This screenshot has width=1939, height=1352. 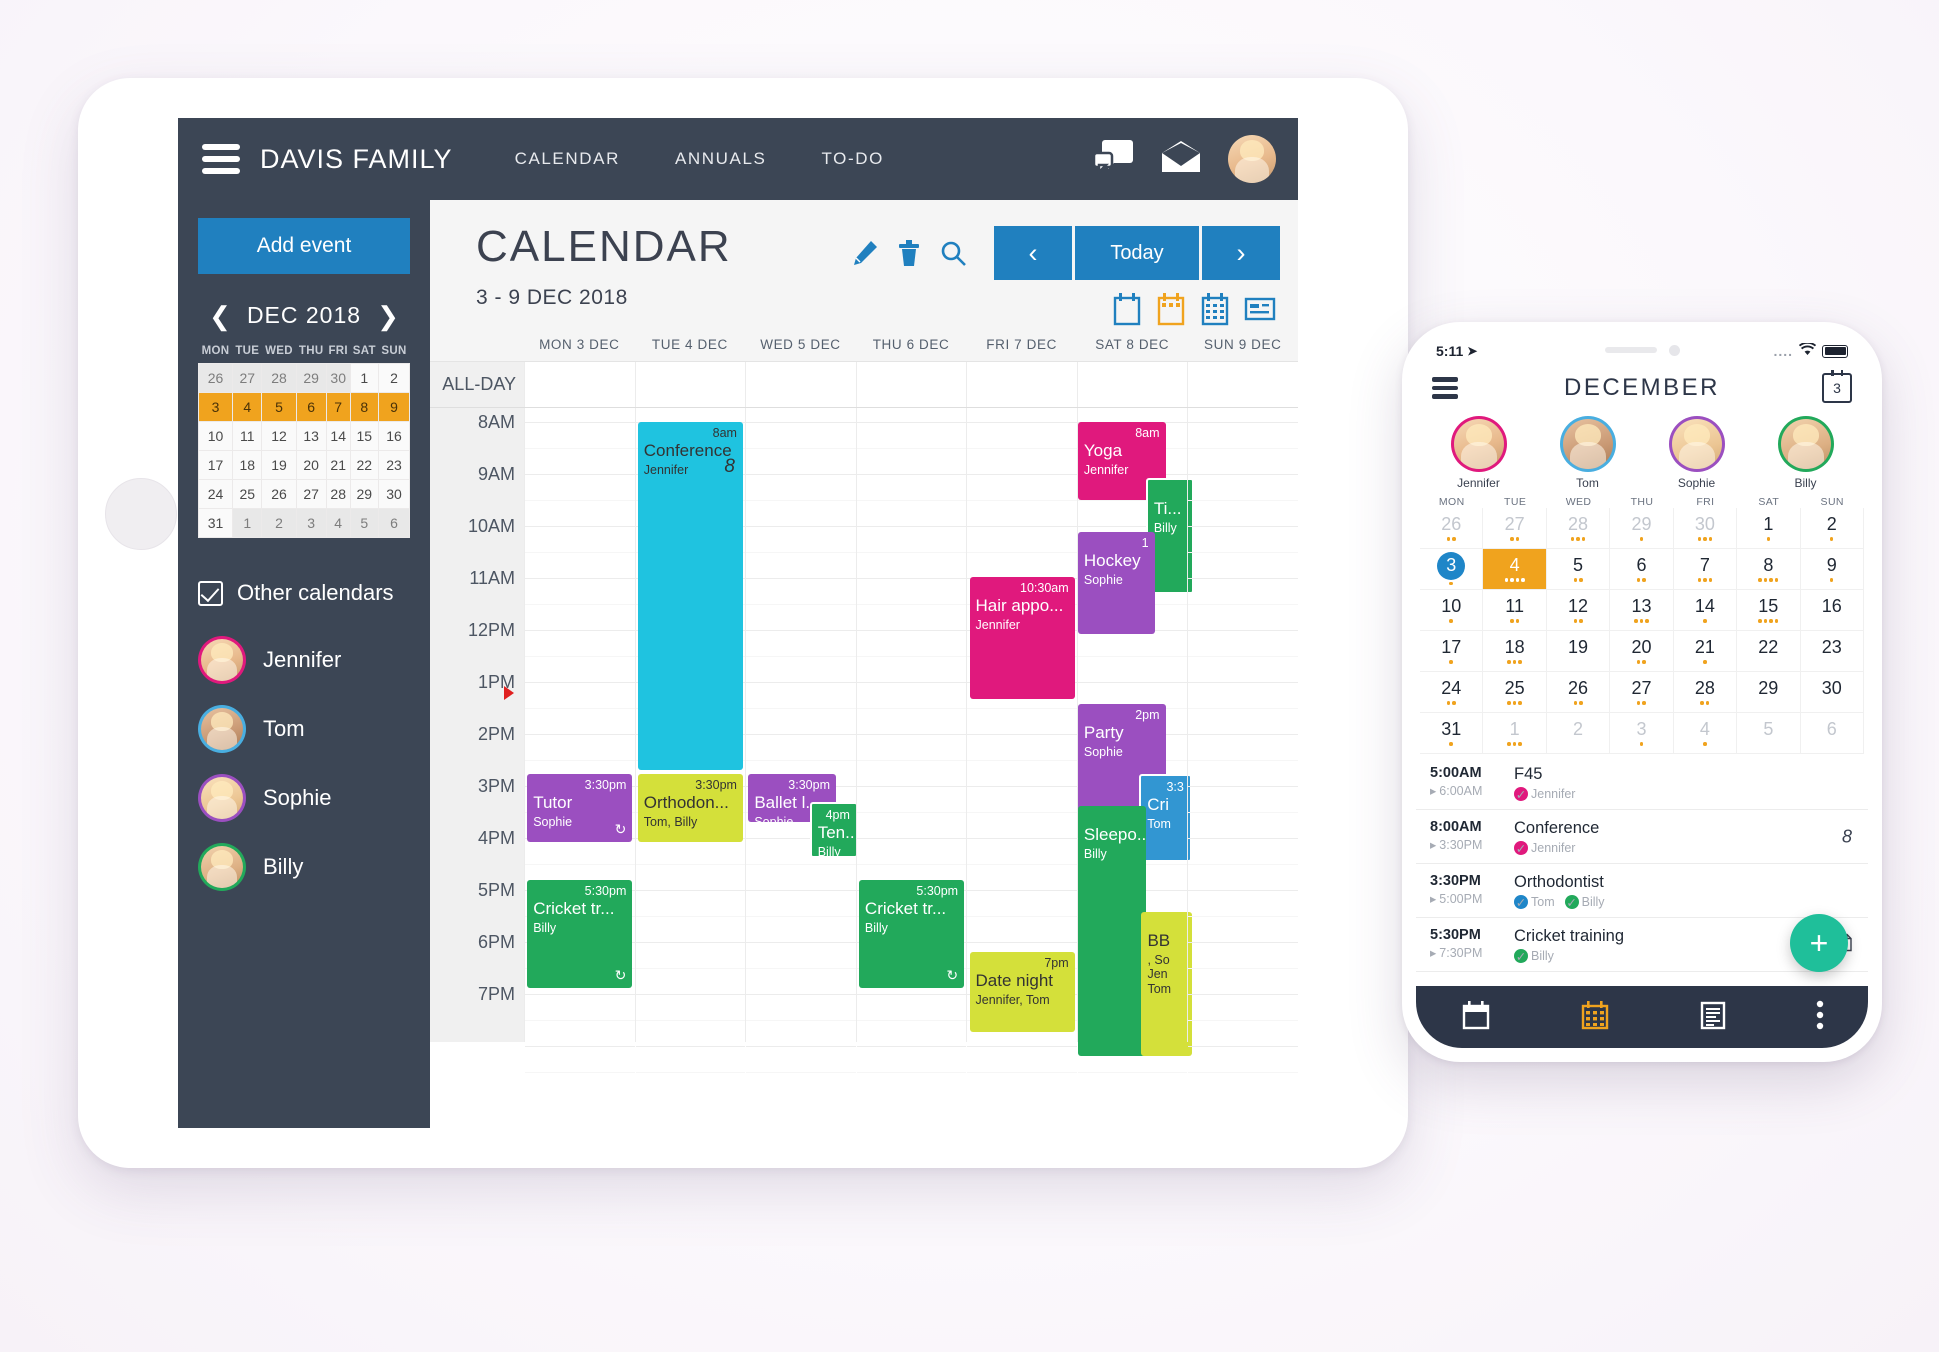 I want to click on mini-day-cell: 16, so click(x=394, y=436).